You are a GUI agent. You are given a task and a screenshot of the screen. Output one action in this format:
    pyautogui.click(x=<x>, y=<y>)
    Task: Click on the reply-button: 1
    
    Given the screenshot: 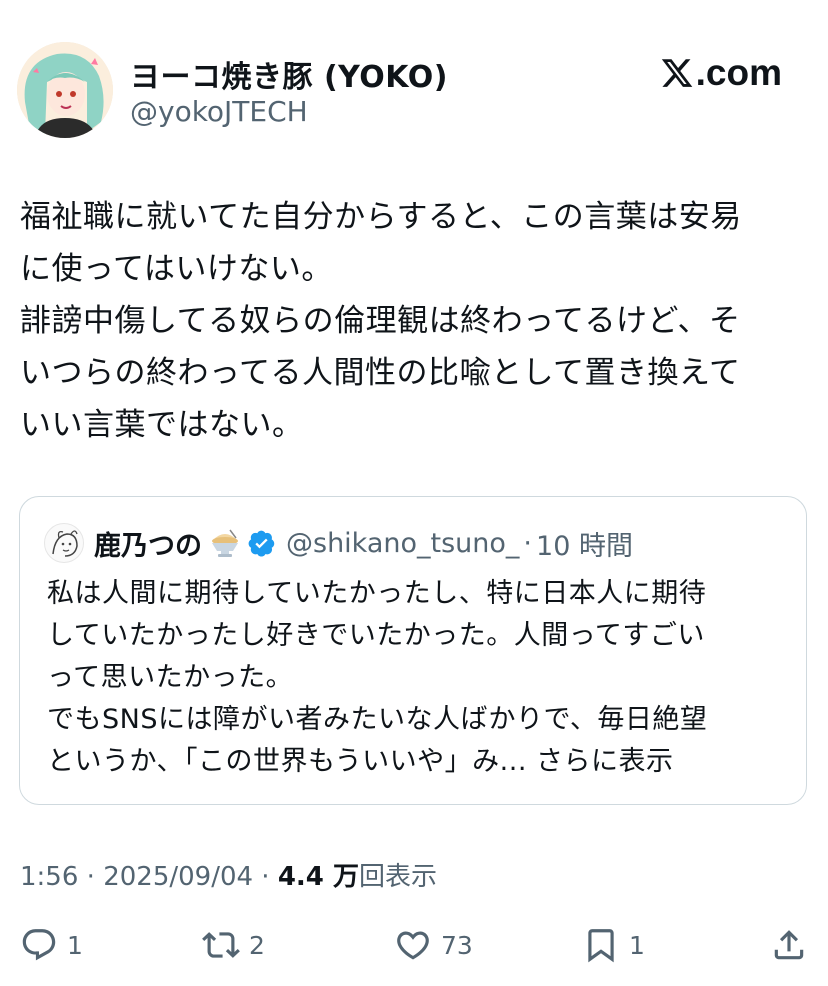 What is the action you would take?
    pyautogui.click(x=51, y=945)
    